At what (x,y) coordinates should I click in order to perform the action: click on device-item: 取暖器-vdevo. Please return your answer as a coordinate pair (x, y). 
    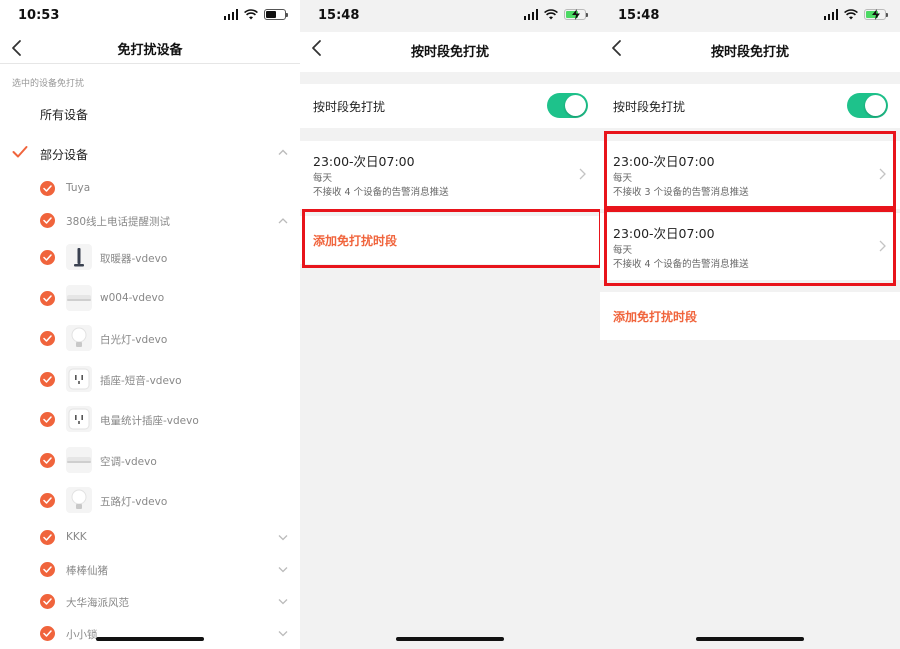
    Looking at the image, I should click on (150, 258).